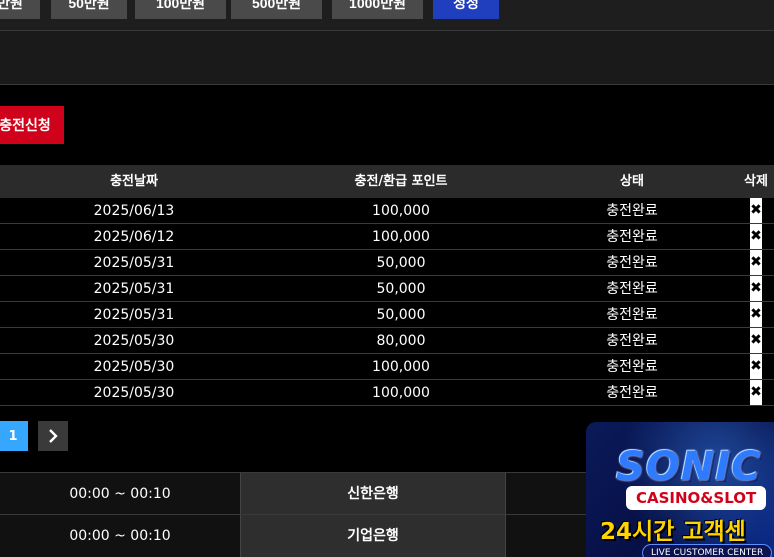 Image resolution: width=774 pixels, height=557 pixels. Describe the element at coordinates (466, 9) in the screenshot. I see `reset-button: 정정` at that location.